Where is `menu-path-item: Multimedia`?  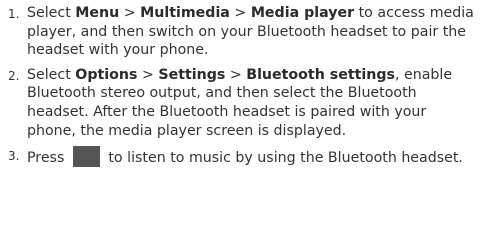
menu-path-item: Multimedia is located at coordinates (185, 13).